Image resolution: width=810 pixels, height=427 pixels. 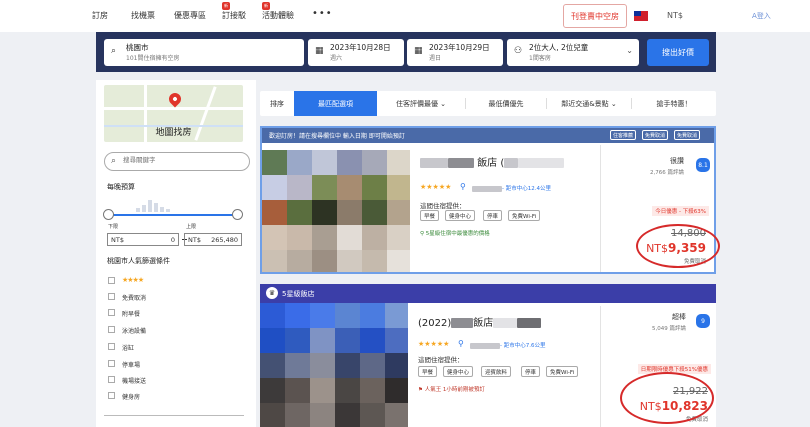 I want to click on keyword-search: ⌕, so click(x=177, y=161).